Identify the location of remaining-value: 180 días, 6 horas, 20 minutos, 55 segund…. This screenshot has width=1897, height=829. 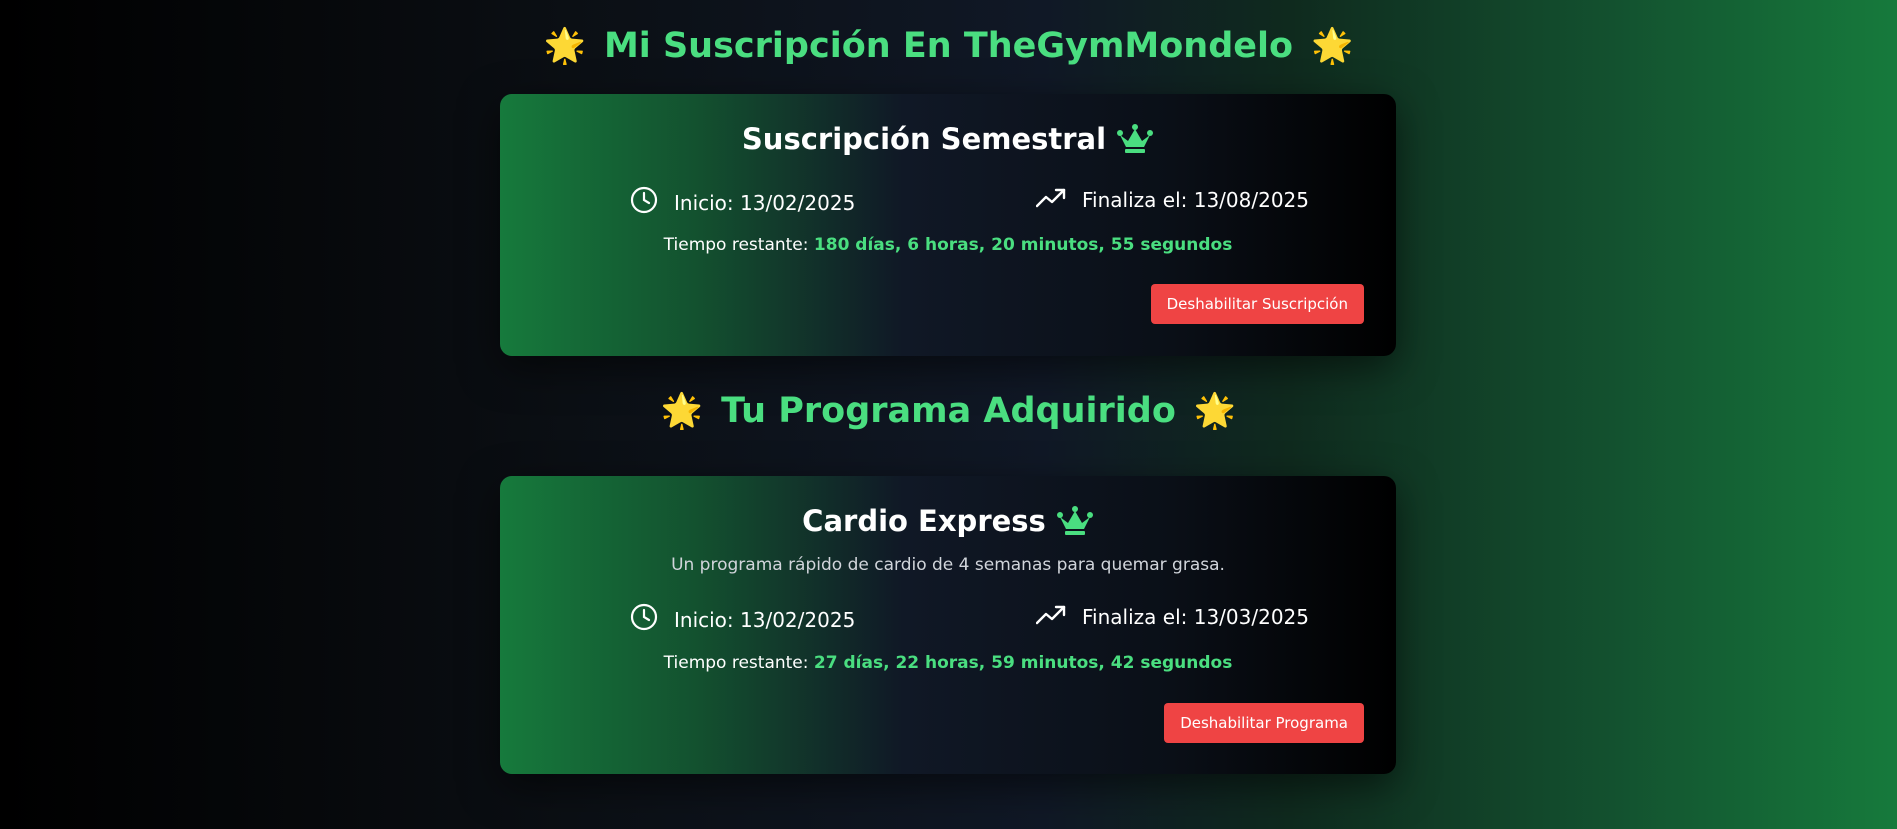
(1023, 245).